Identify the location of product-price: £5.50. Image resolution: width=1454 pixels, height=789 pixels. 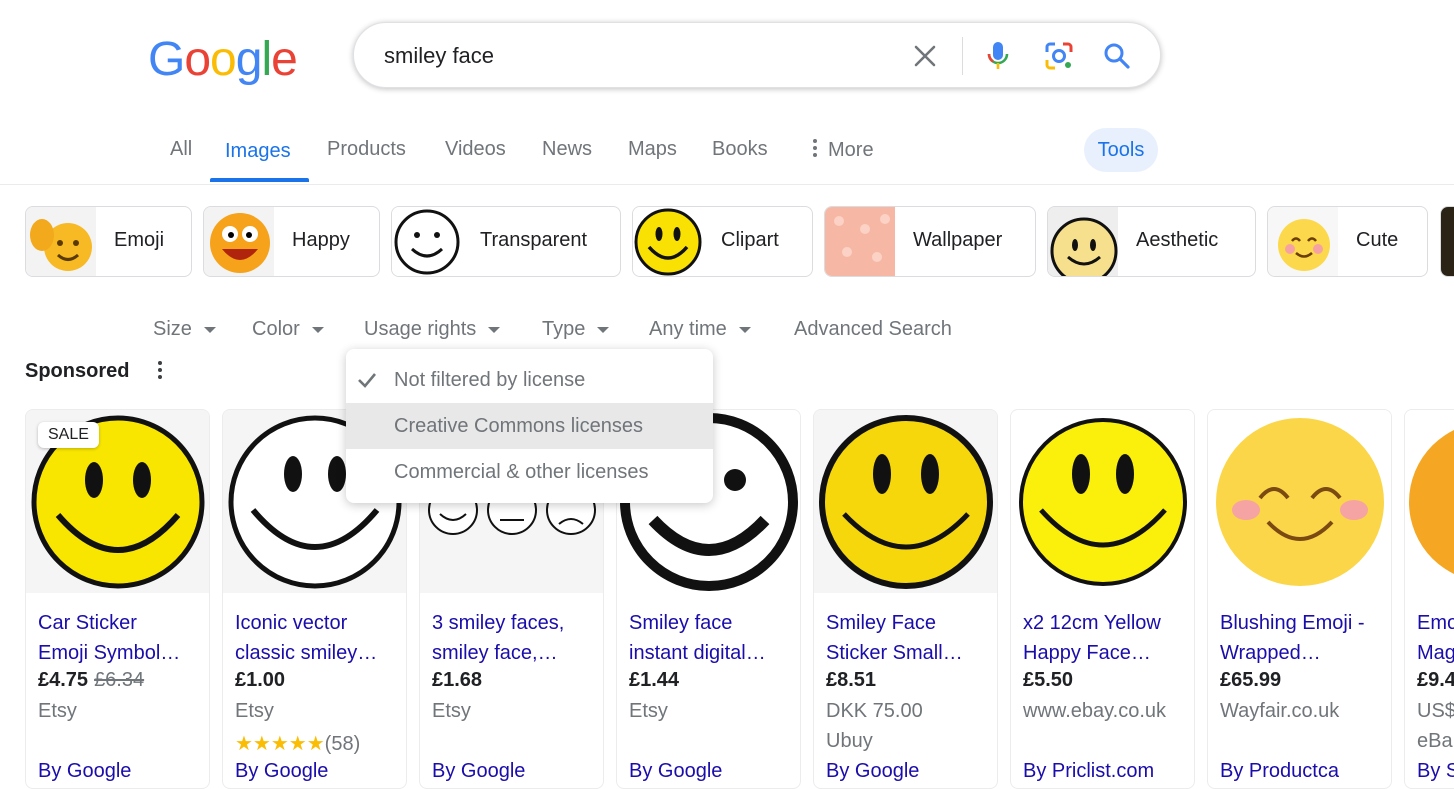
(1048, 680).